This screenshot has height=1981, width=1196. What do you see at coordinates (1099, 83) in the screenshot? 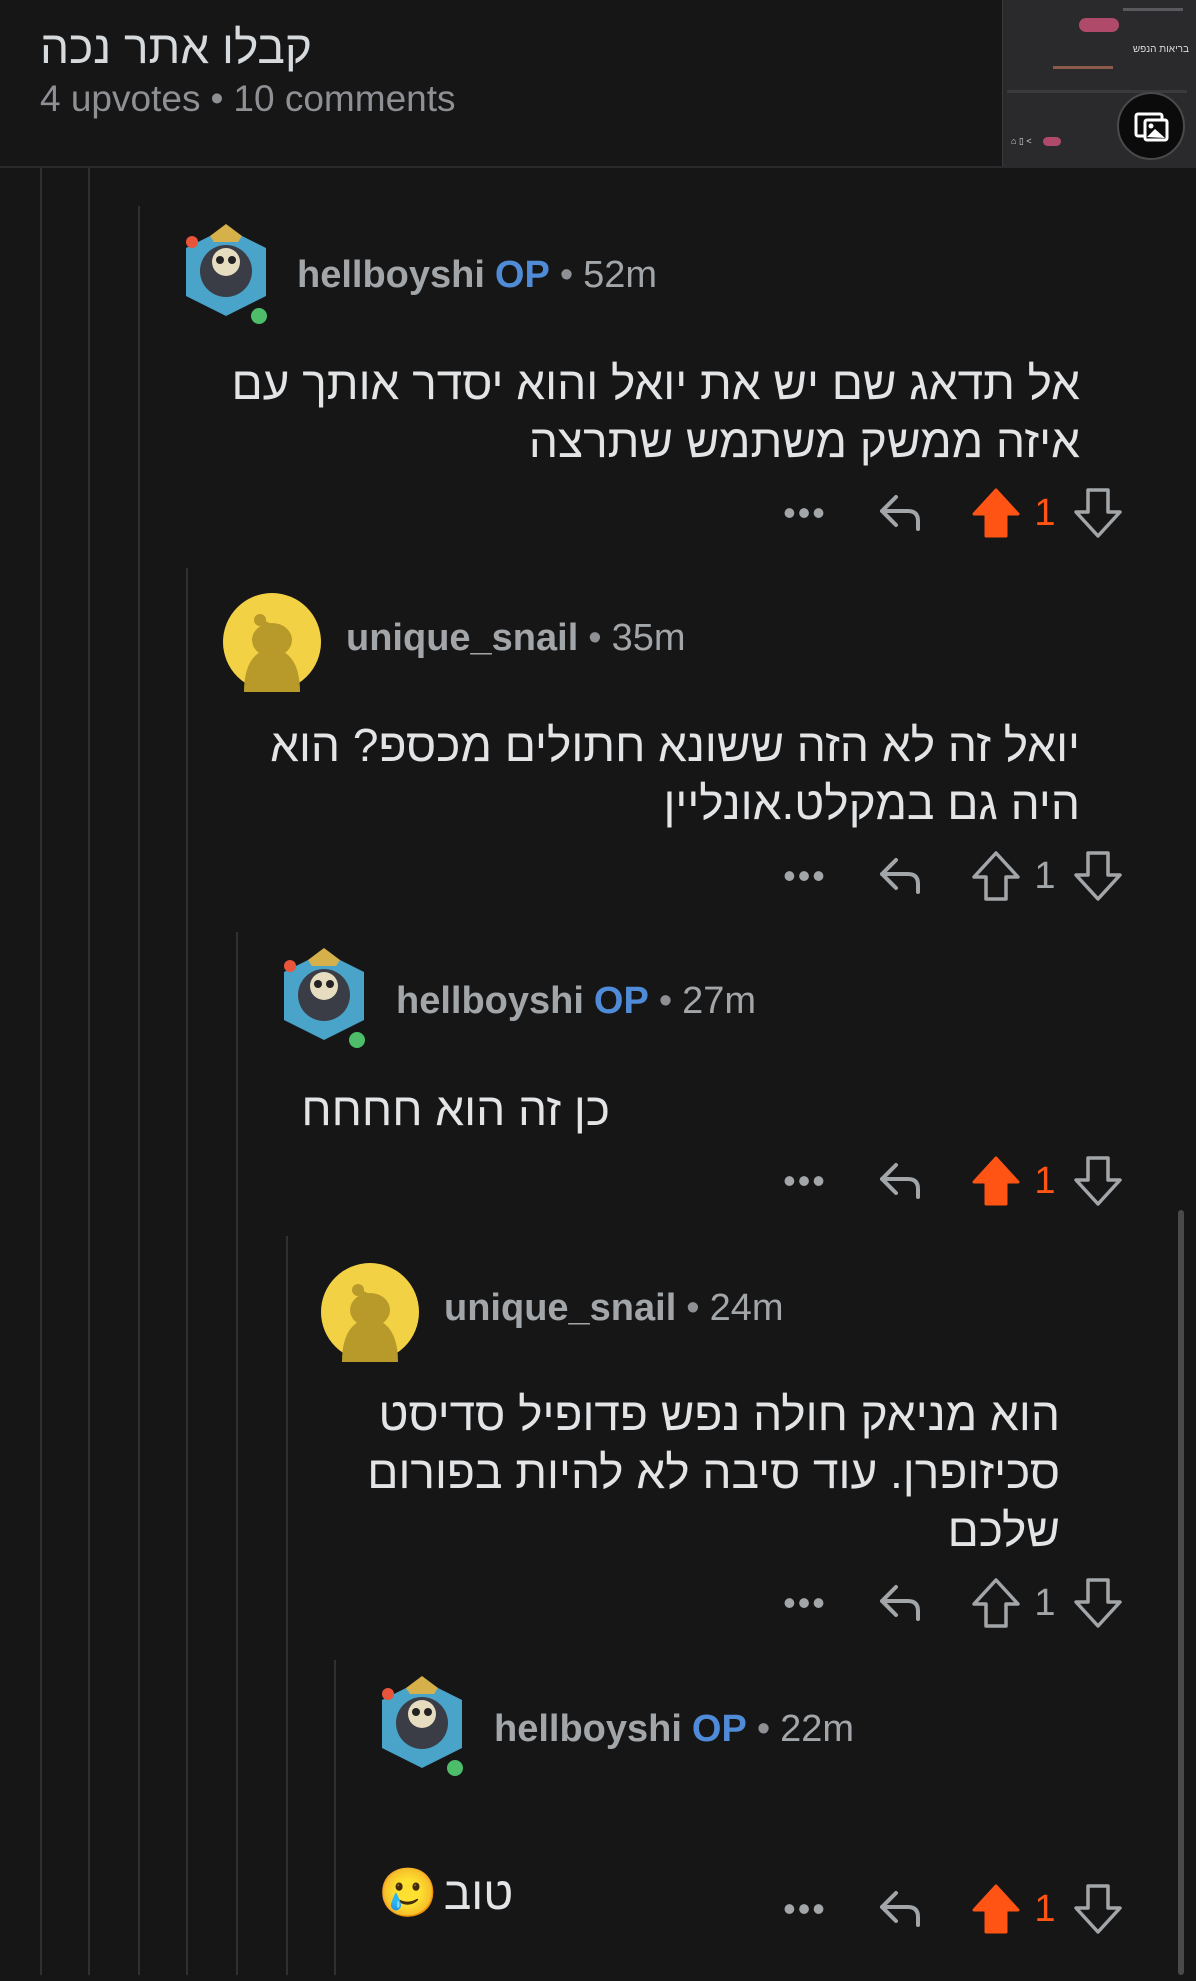
I see `picture-in-picture-preview: בריאות הנפש ⌂ ▯ <` at bounding box center [1099, 83].